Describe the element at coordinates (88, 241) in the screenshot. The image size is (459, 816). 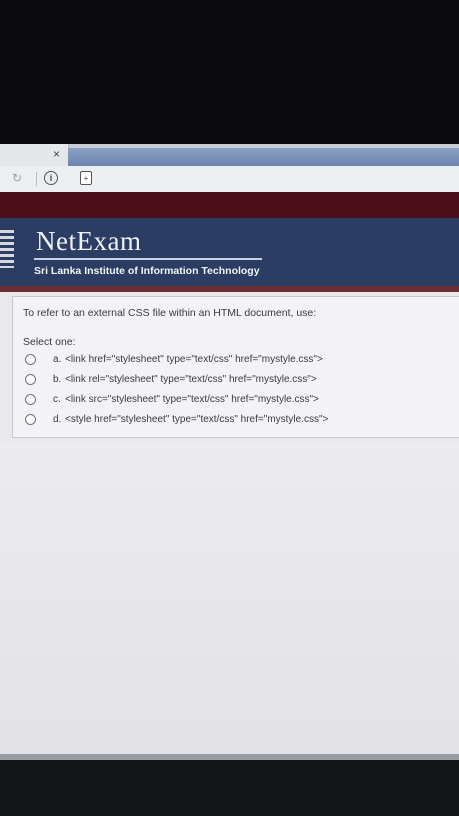
I see `site-logo: NetExam` at that location.